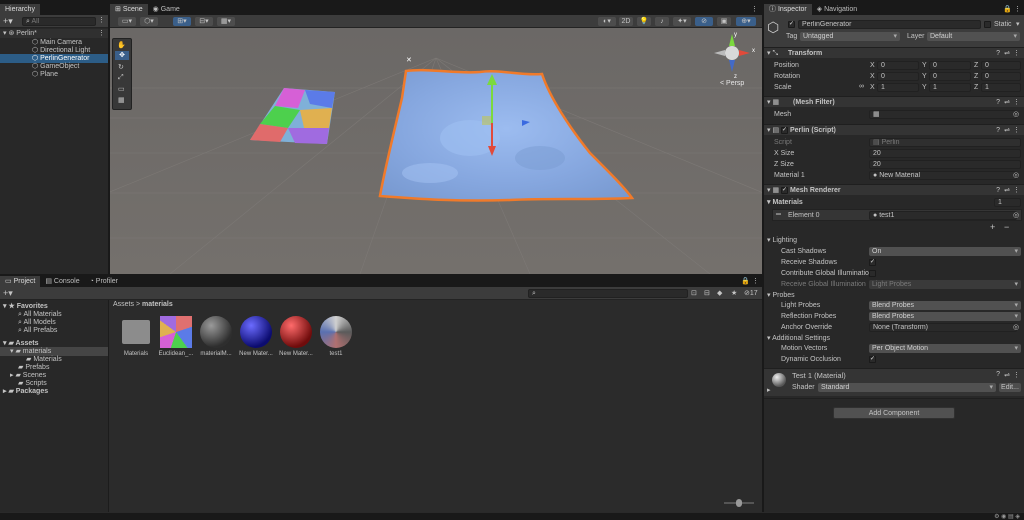 This screenshot has height=520, width=1024. I want to click on hand-tool-icon: ✋, so click(121, 45).